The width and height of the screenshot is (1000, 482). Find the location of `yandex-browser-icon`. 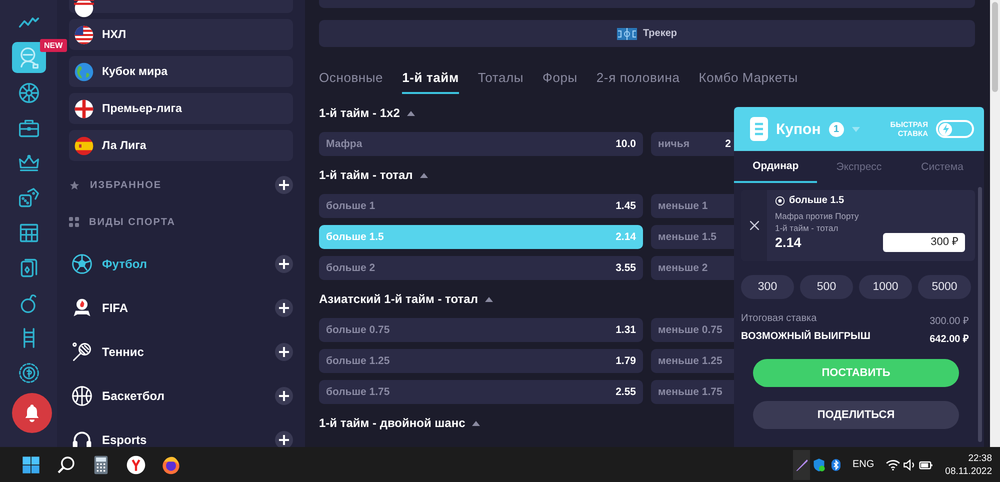

yandex-browser-icon is located at coordinates (136, 464).